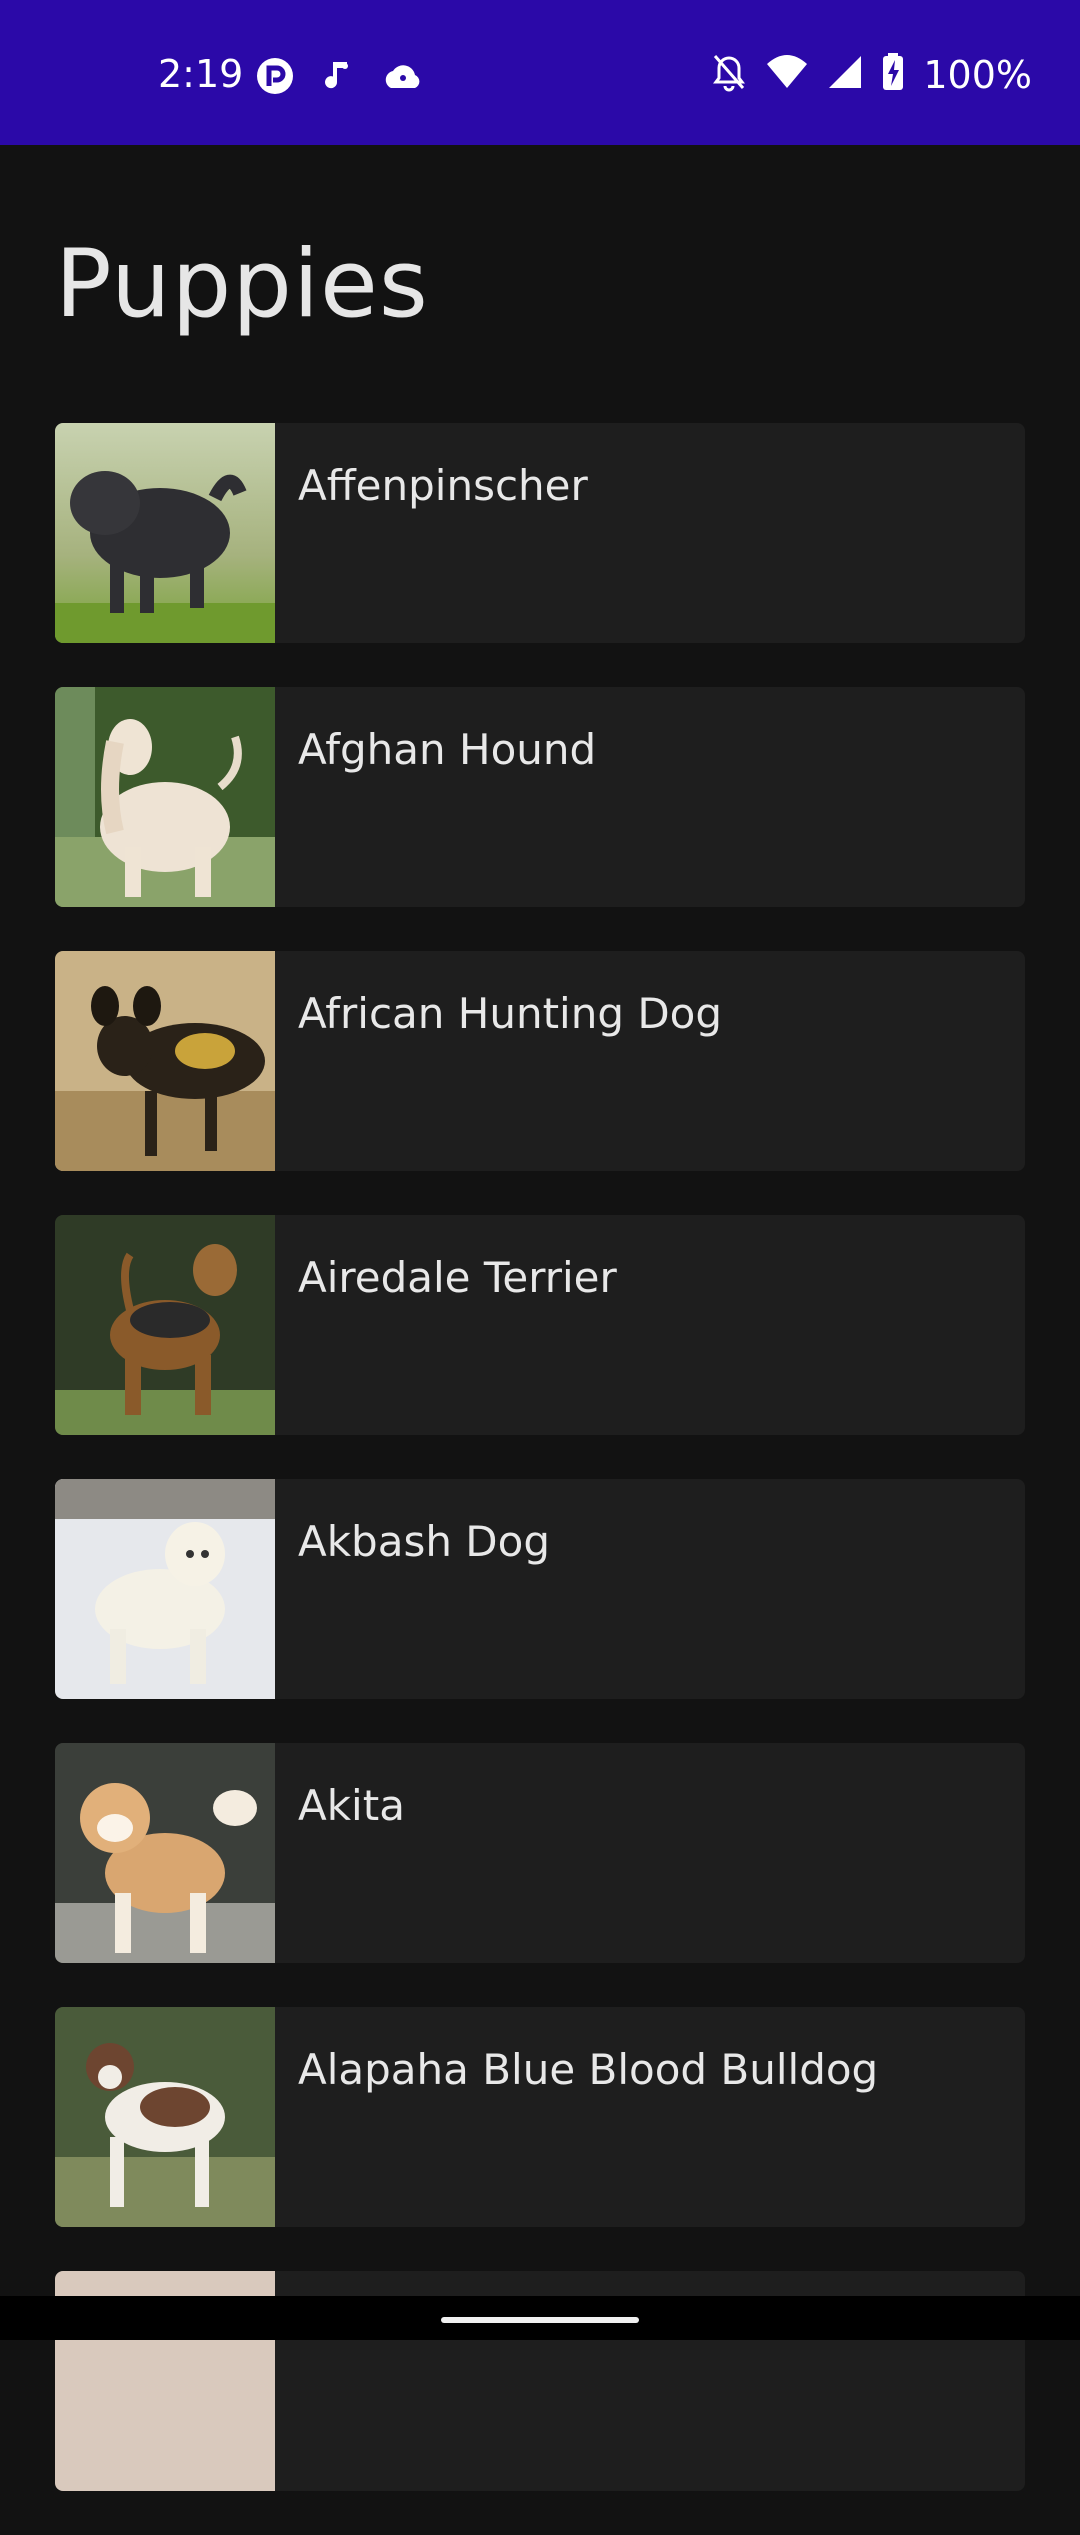  I want to click on breed-card: Akita, so click(540, 1853).